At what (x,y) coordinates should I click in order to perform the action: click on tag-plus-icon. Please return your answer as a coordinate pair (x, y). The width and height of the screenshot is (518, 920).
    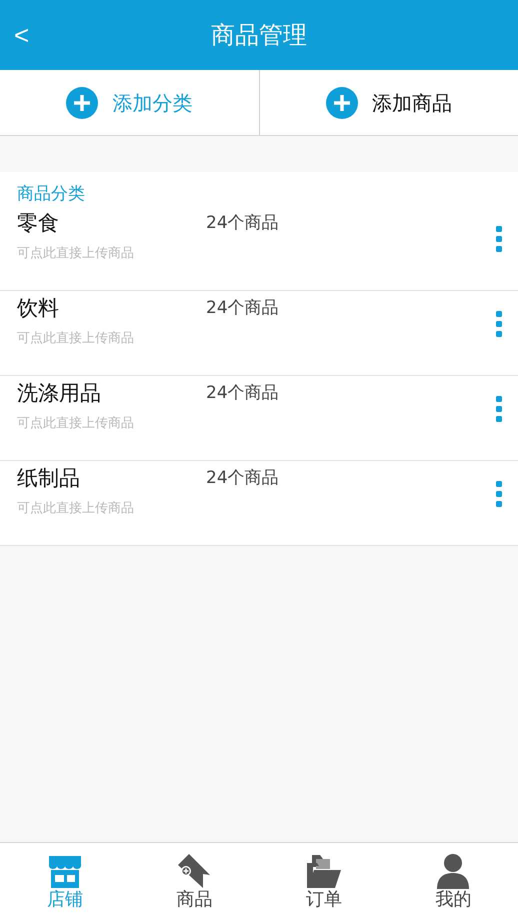
    Looking at the image, I should click on (194, 871).